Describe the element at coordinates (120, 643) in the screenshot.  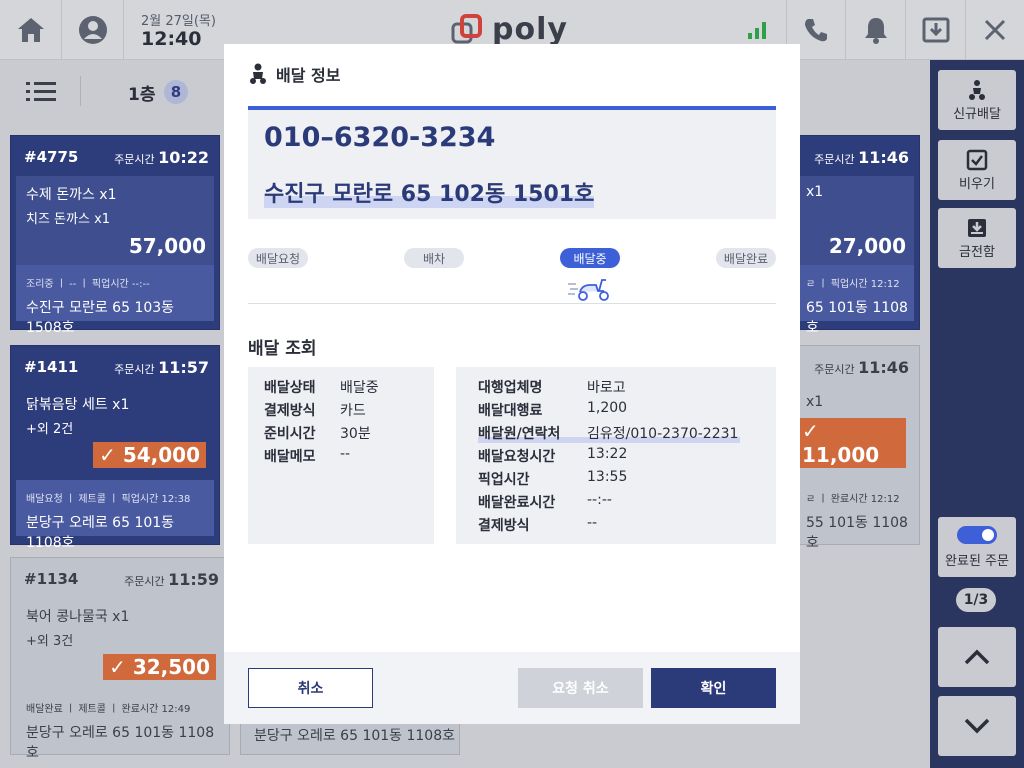
I see `order-items: 북어 콩나물국 x1 +외 3건 ✓ 32,500` at that location.